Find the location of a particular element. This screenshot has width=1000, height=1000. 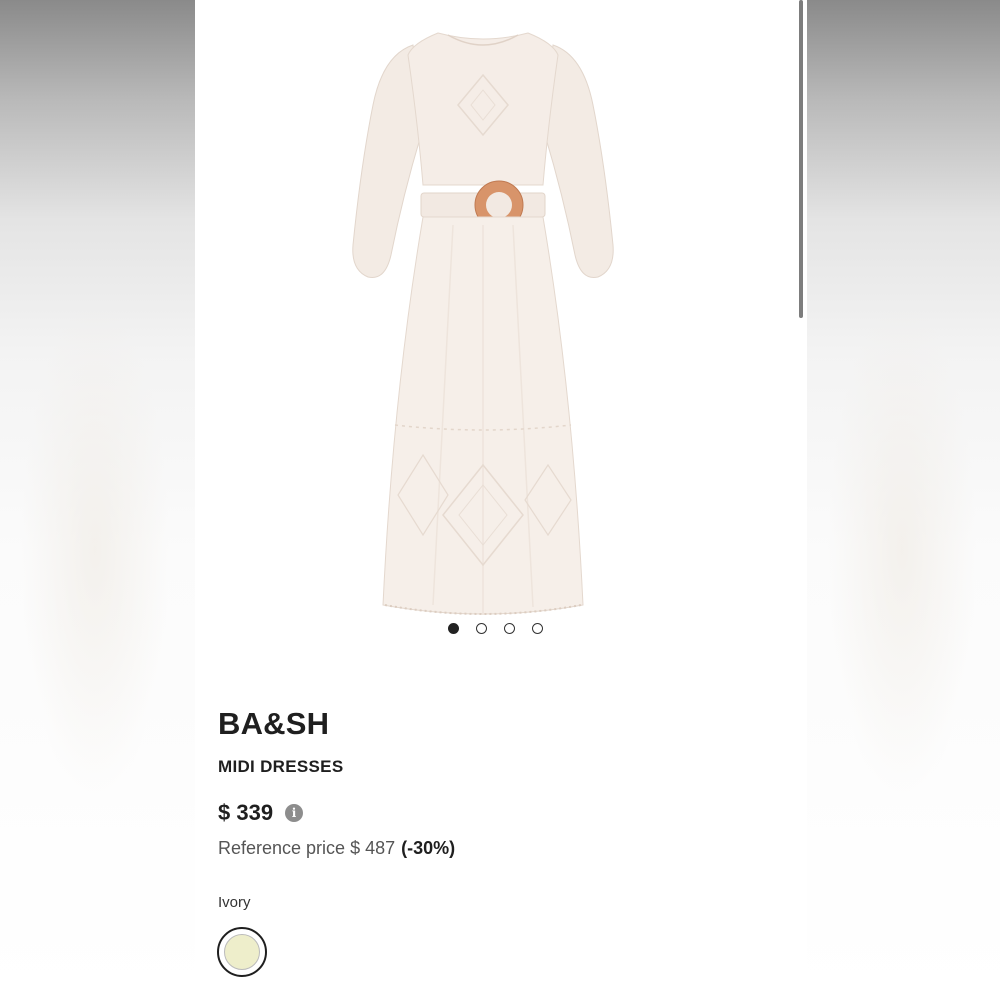

scrollbar is located at coordinates (801, 159).